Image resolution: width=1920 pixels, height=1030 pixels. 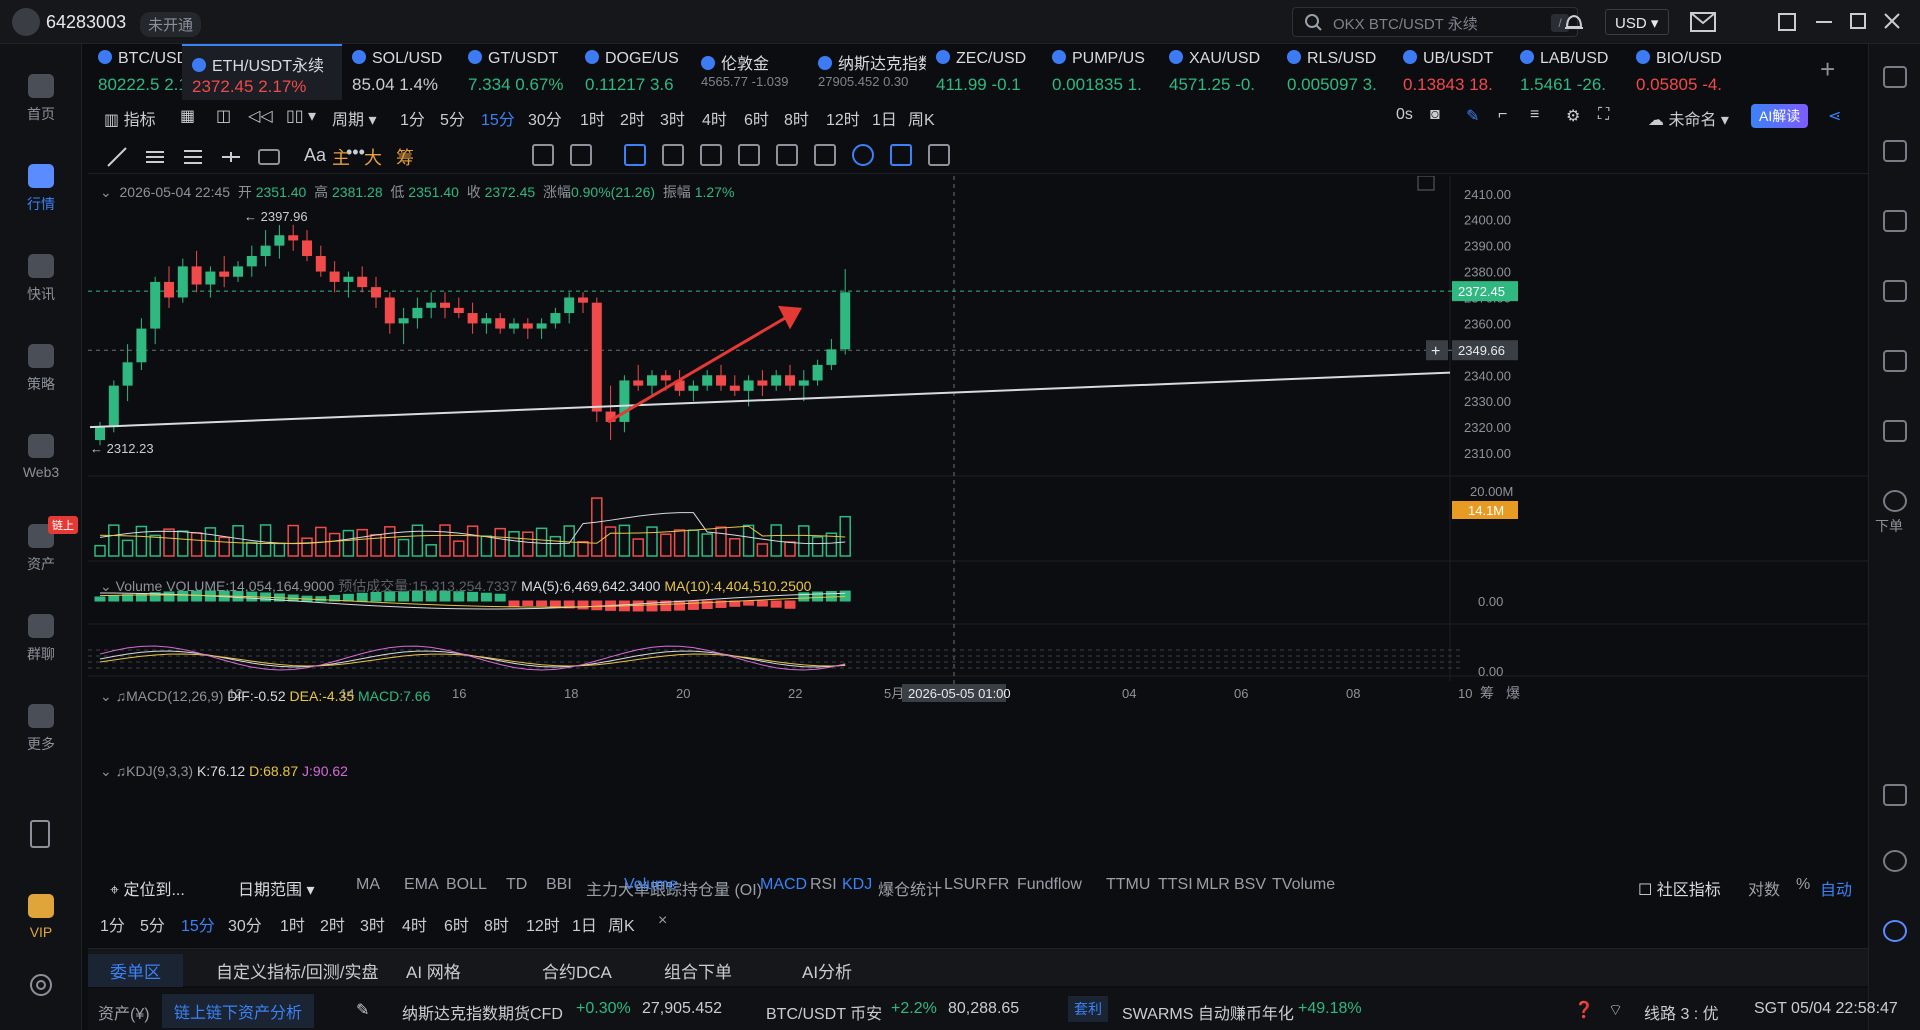 I want to click on main-indicator-1: EMA, so click(x=421, y=885).